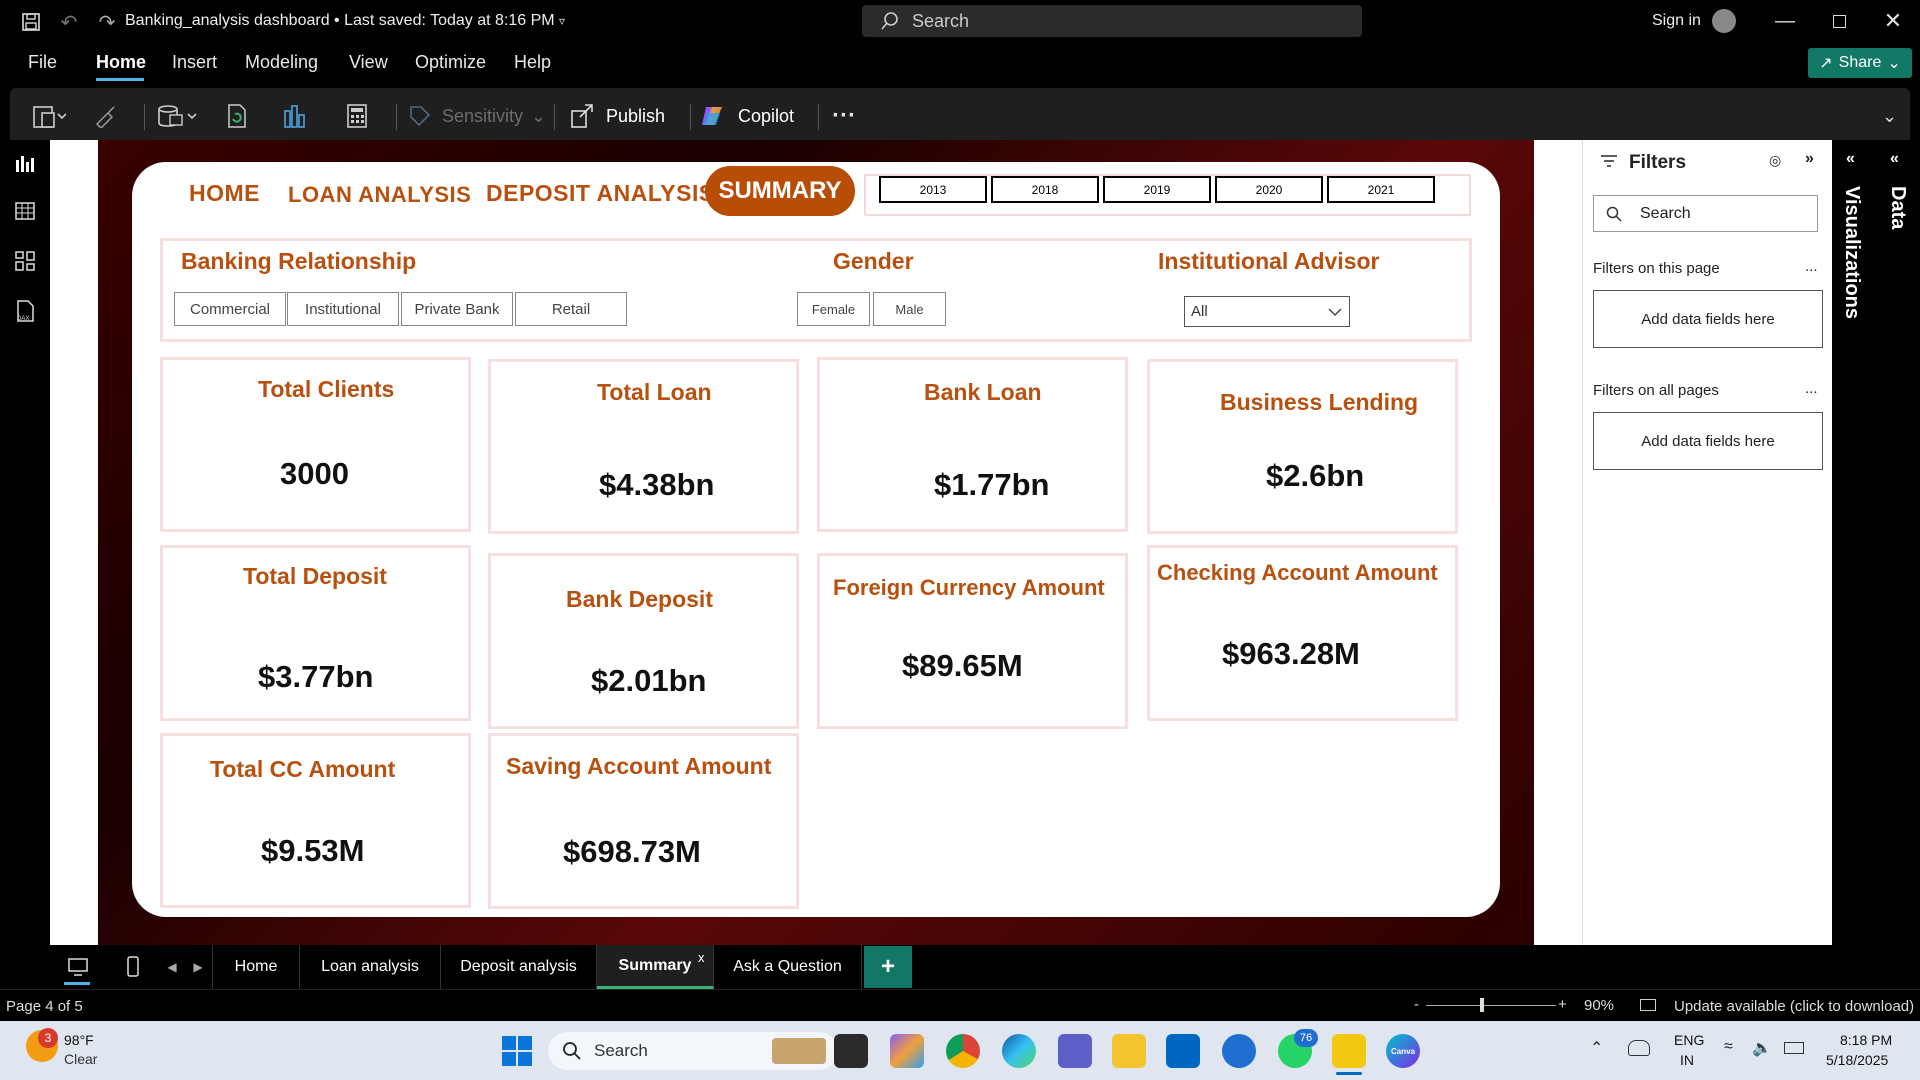 Image resolution: width=1920 pixels, height=1080 pixels. What do you see at coordinates (851, 1051) in the screenshot?
I see `task-view-icon` at bounding box center [851, 1051].